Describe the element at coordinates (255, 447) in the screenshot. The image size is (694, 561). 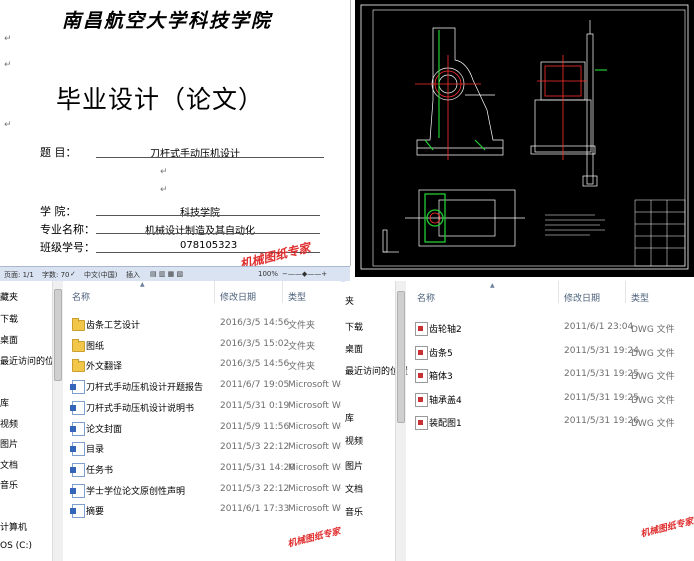
I see `file-date: 2011/5/3 22:12` at that location.